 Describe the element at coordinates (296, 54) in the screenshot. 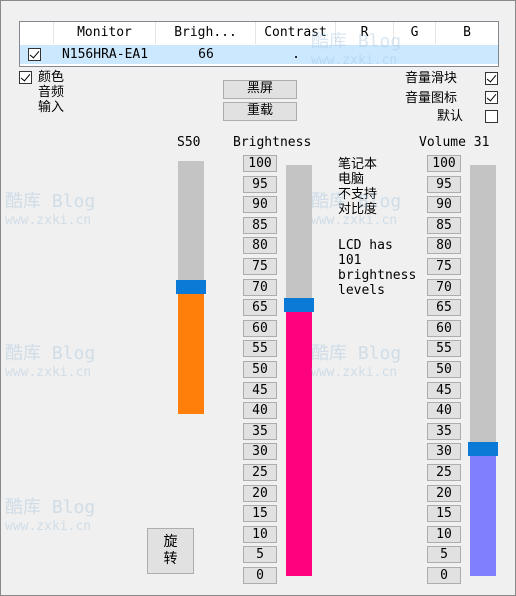

I see `cell-contrast: .` at that location.